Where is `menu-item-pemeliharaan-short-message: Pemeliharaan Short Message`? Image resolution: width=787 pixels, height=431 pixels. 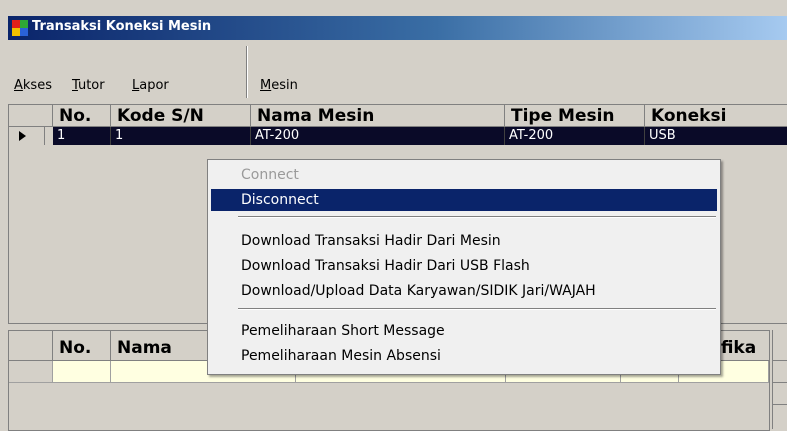 menu-item-pemeliharaan-short-message: Pemeliharaan Short Message is located at coordinates (464, 331).